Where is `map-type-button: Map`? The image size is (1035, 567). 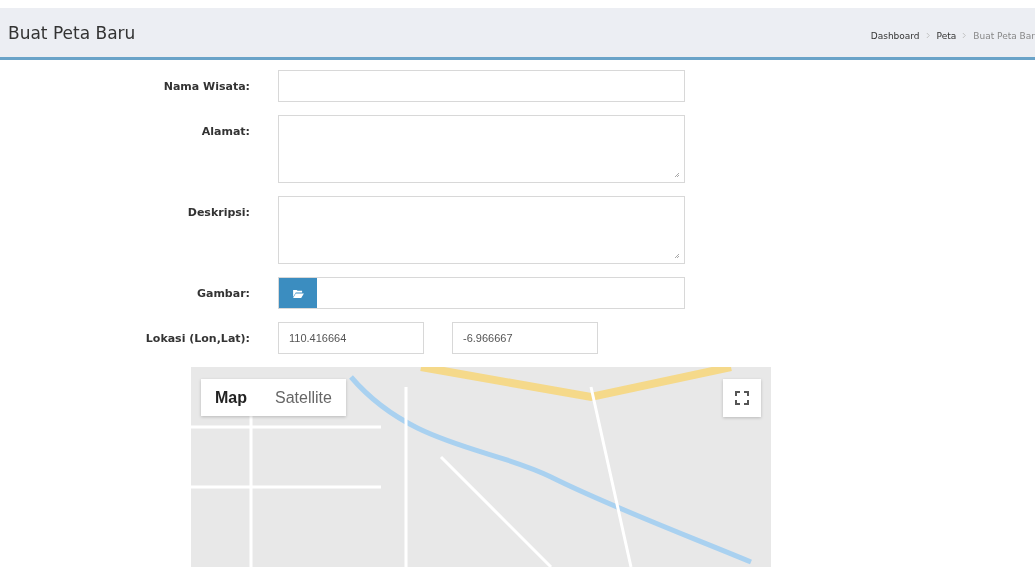 map-type-button: Map is located at coordinates (231, 397).